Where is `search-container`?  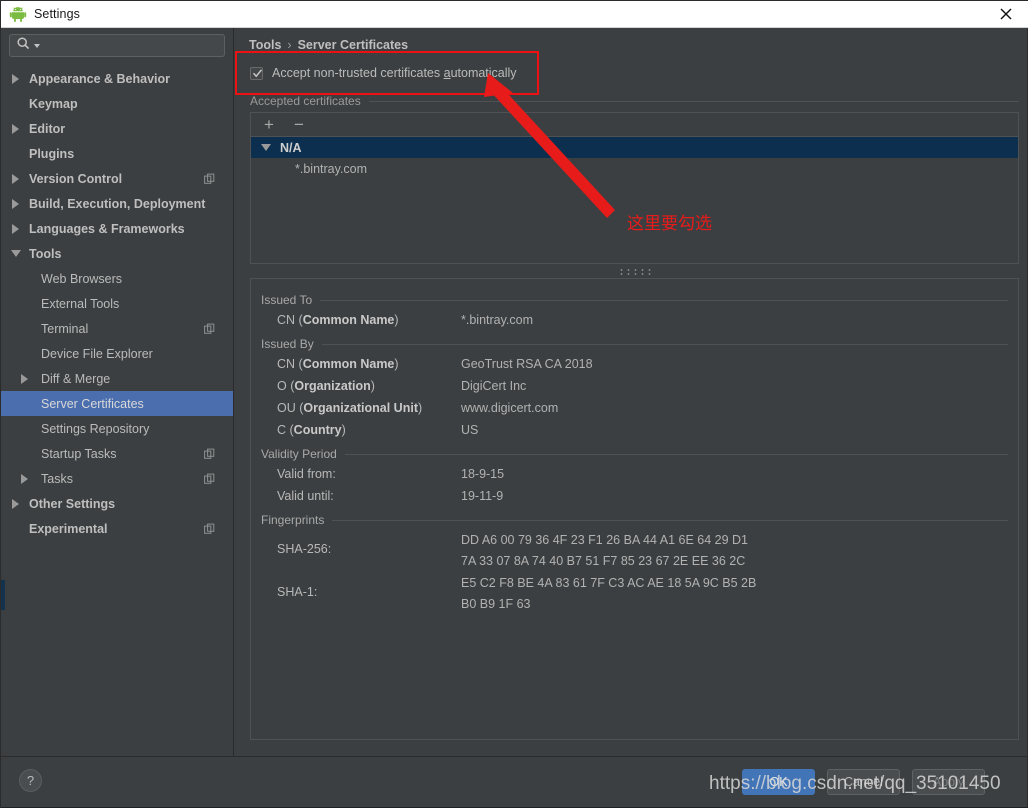
search-container is located at coordinates (117, 42).